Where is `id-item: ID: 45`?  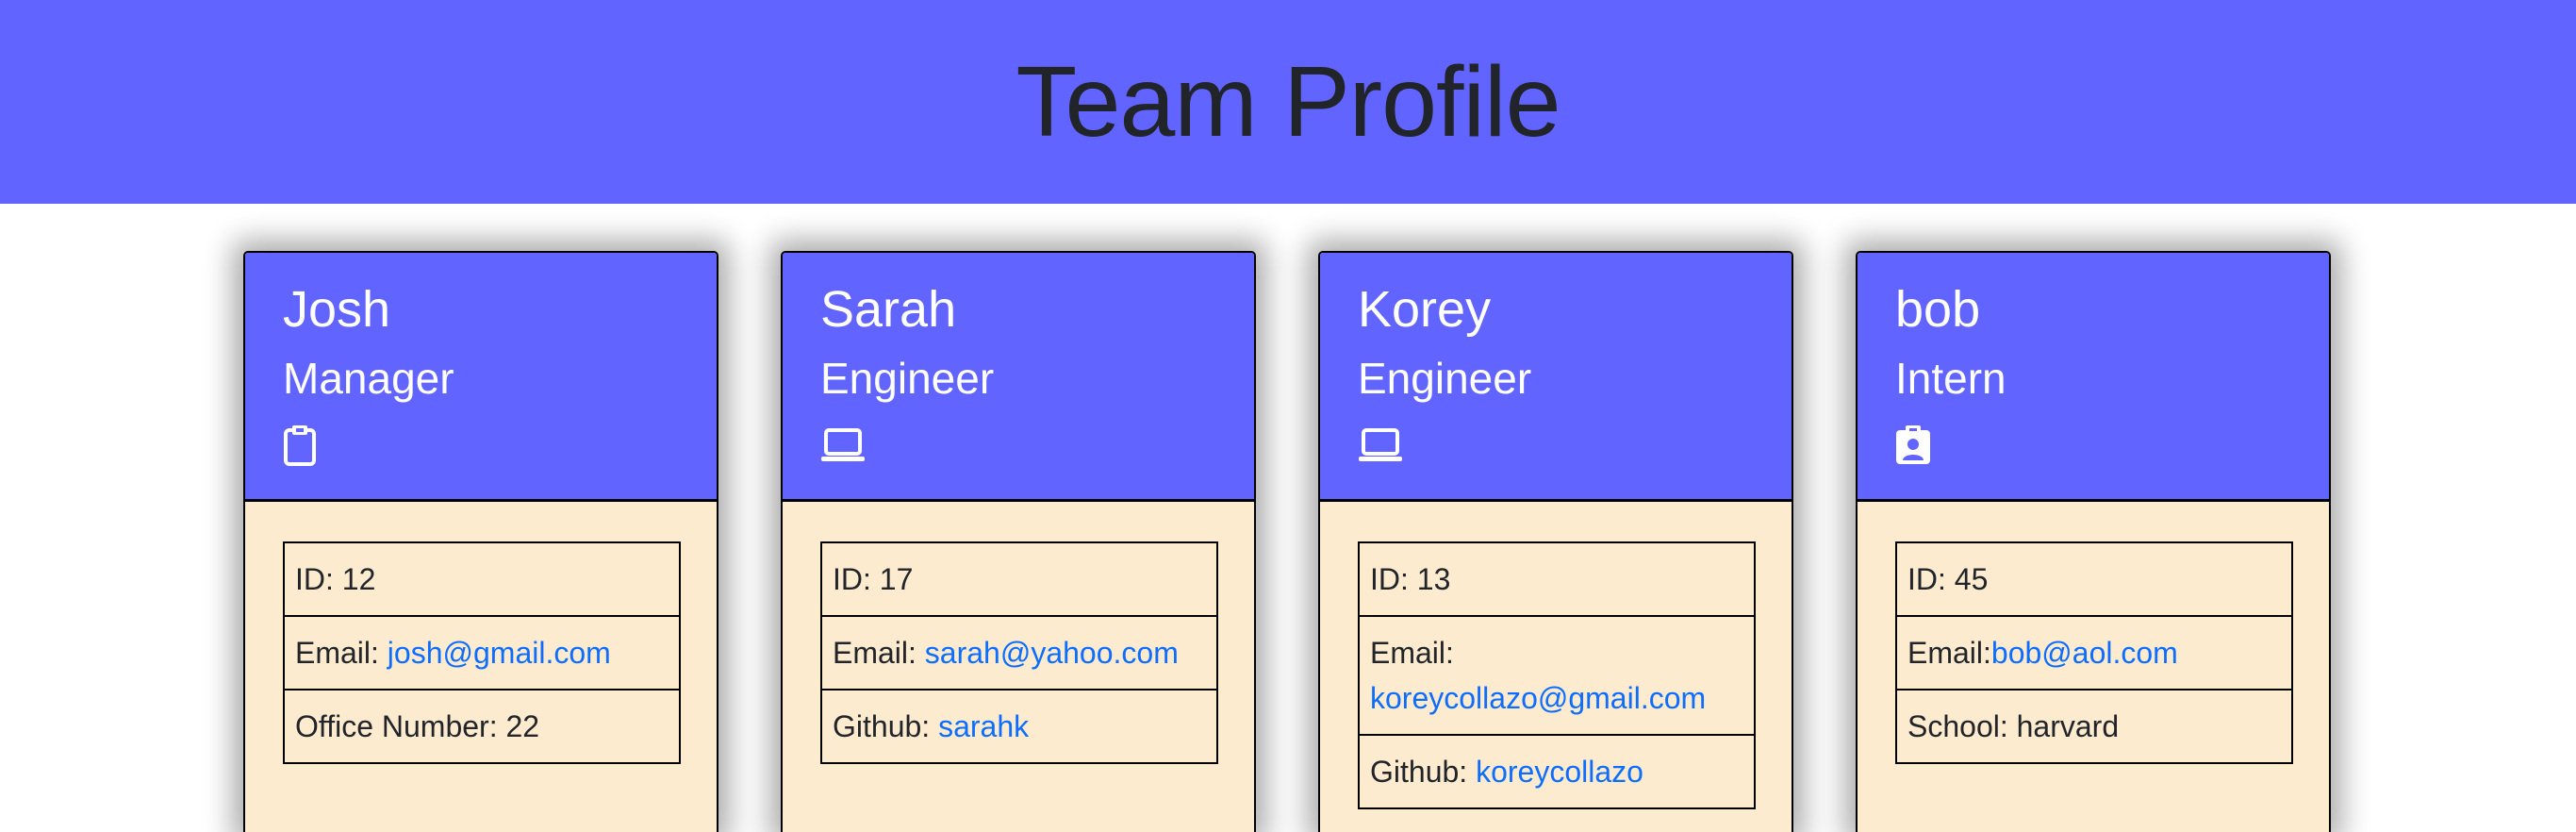
id-item: ID: 45 is located at coordinates (1948, 579).